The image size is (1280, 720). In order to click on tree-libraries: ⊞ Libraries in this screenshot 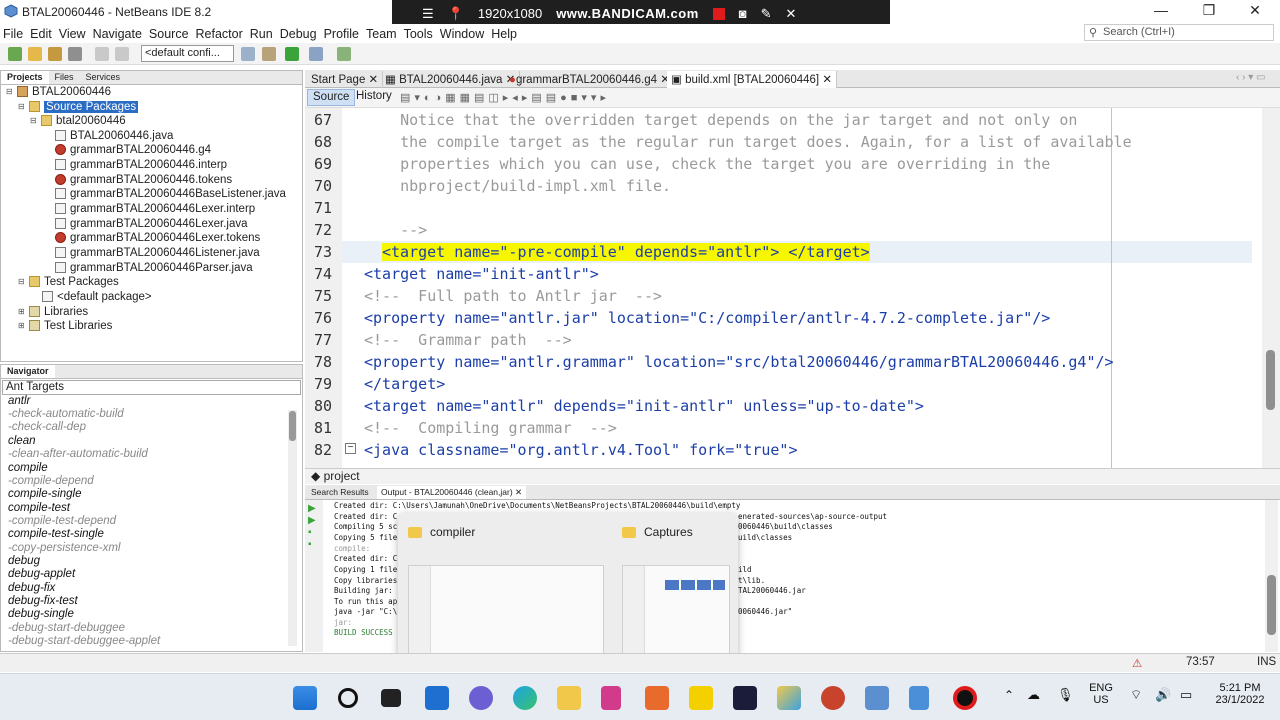, I will do `click(53, 311)`.